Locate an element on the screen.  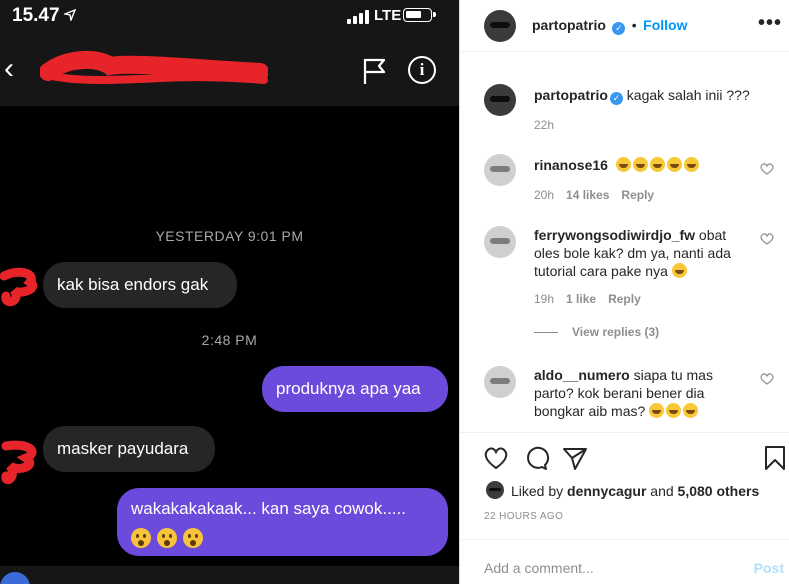
chat-header: ‹ i is located at coordinates (229, 70).